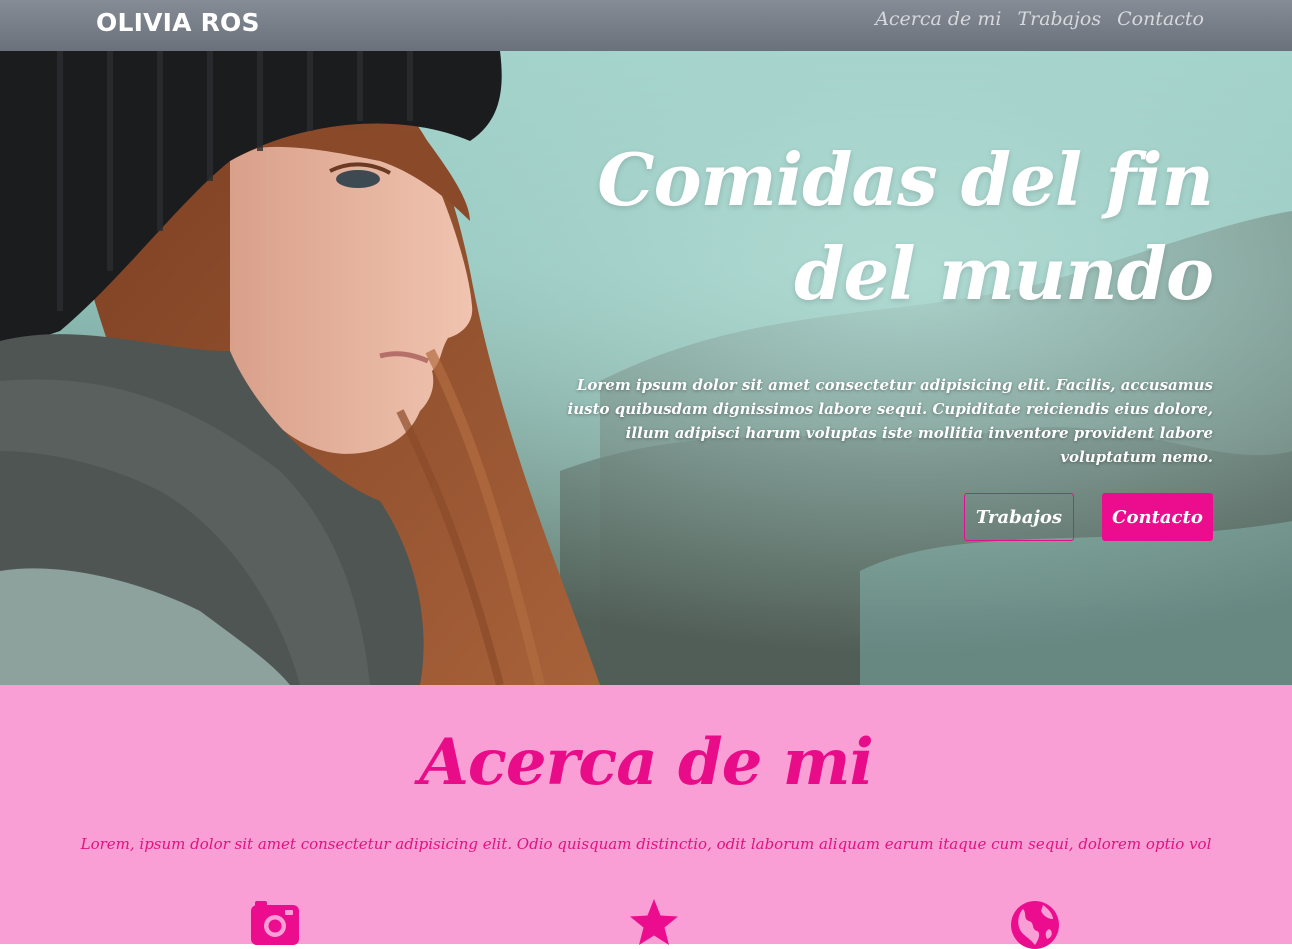 This screenshot has height=949, width=1292. Describe the element at coordinates (1157, 517) in the screenshot. I see `contacto-button: Contacto` at that location.